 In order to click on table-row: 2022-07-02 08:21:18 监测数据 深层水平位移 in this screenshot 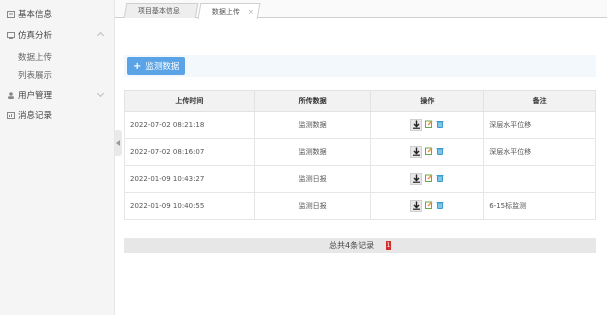, I will do `click(360, 125)`.